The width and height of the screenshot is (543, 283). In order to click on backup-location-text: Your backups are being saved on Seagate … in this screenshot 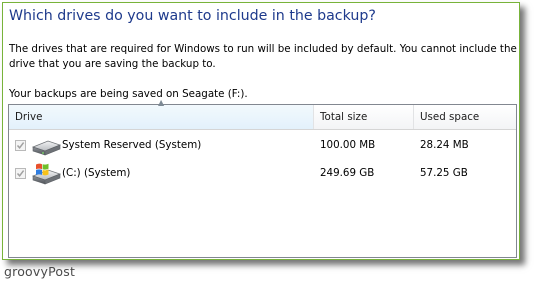, I will do `click(128, 94)`.